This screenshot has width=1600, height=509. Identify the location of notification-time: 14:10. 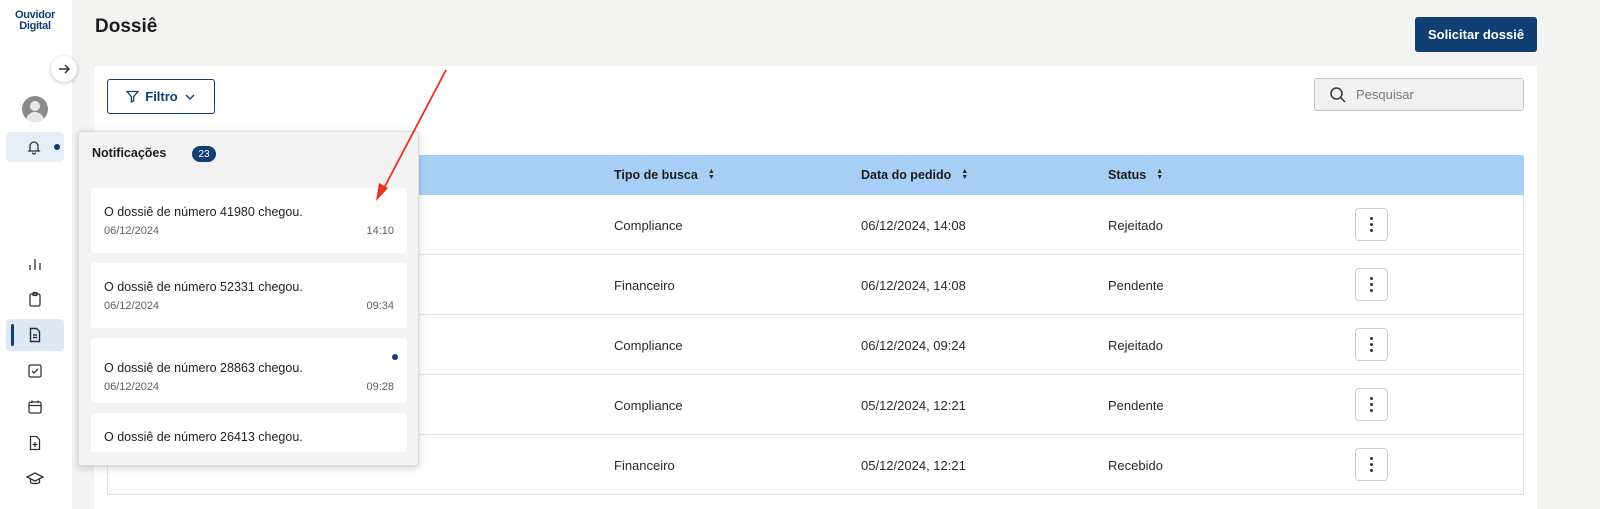
(380, 231).